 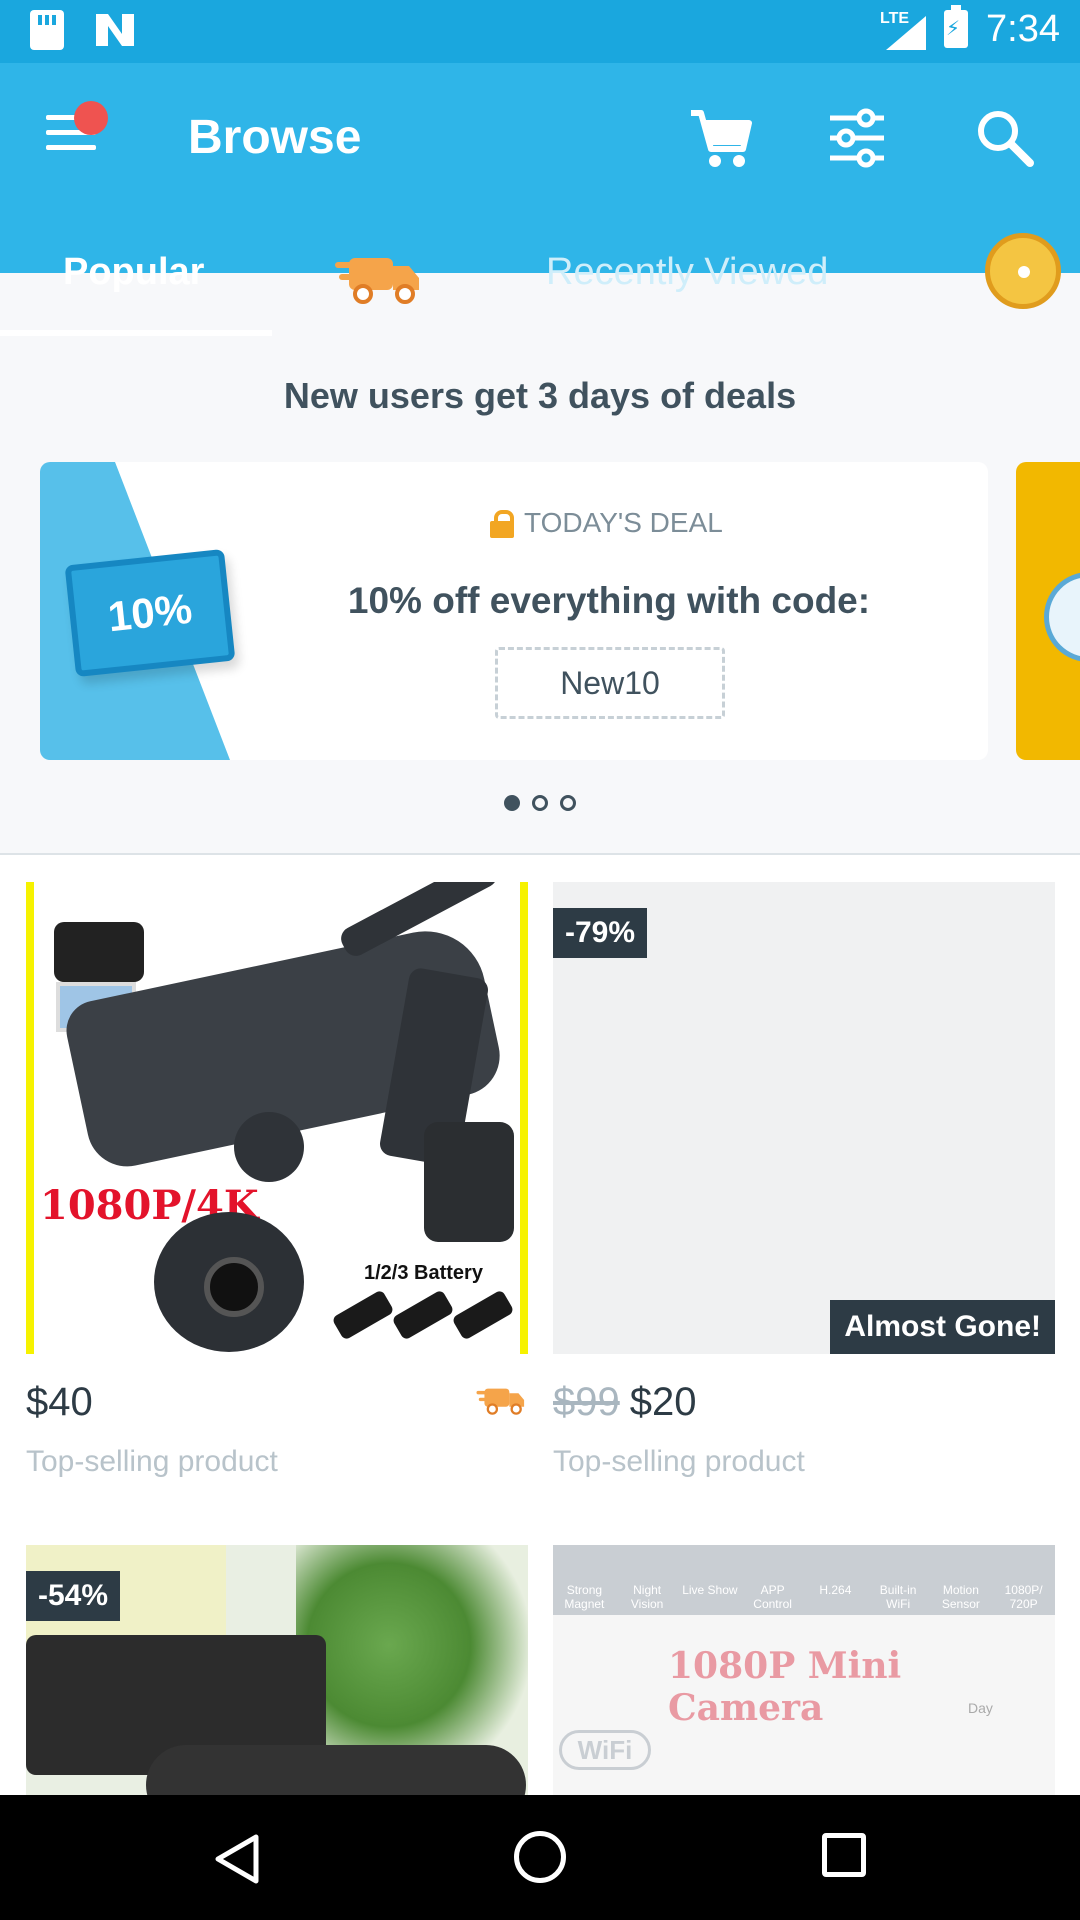 What do you see at coordinates (423, 1273) in the screenshot?
I see `battery-label: 1/2/3 Battery` at bounding box center [423, 1273].